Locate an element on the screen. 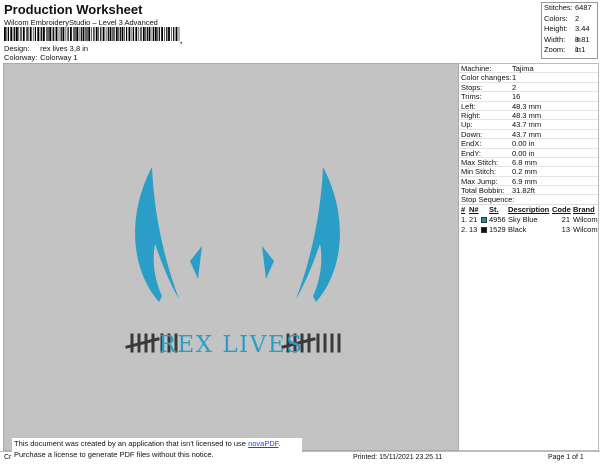 This screenshot has height=464, width=600. col-num: # is located at coordinates (463, 210).